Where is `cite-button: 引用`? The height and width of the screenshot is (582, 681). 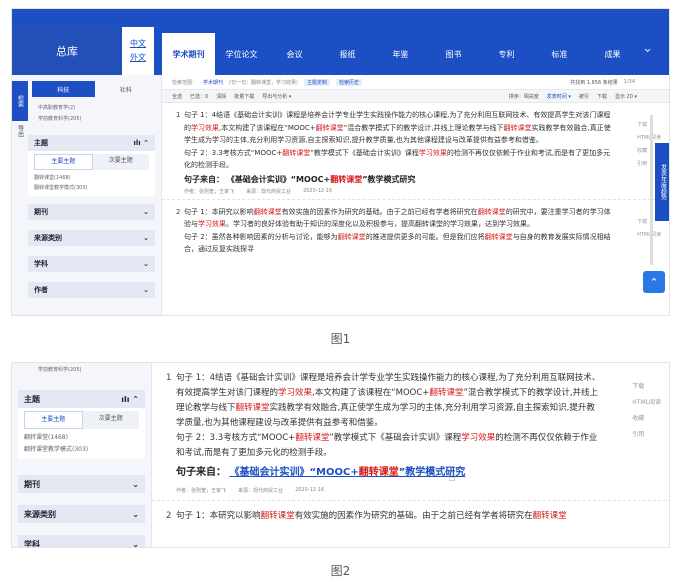
cite-button: 引用 is located at coordinates (646, 435).